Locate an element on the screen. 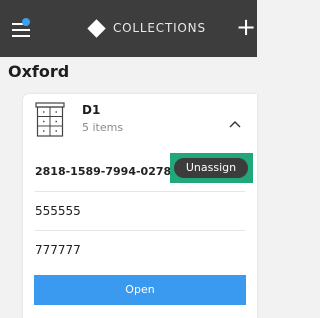 The height and width of the screenshot is (318, 320). list-item: 777777 is located at coordinates (146, 250).